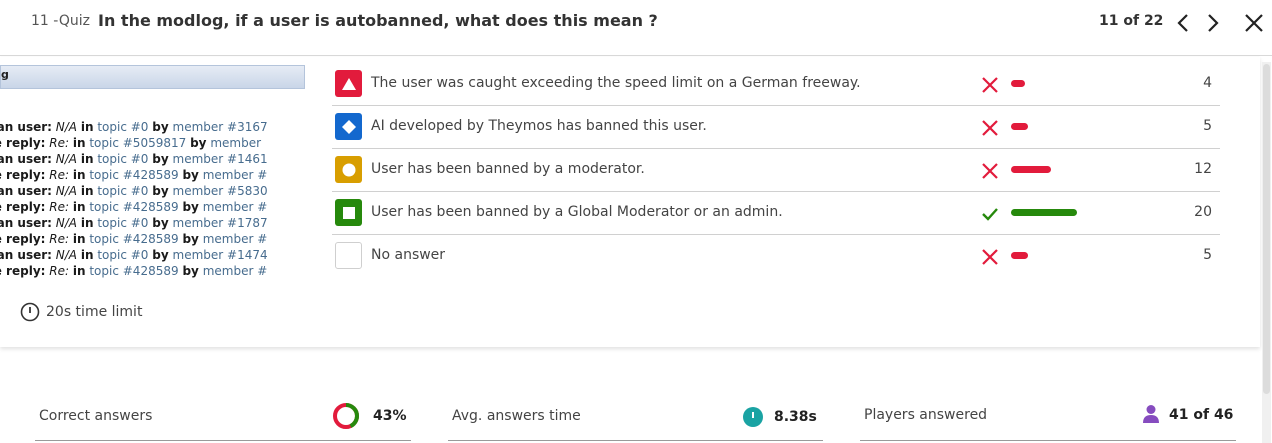  I want to click on answer-count: 12, so click(1203, 169).